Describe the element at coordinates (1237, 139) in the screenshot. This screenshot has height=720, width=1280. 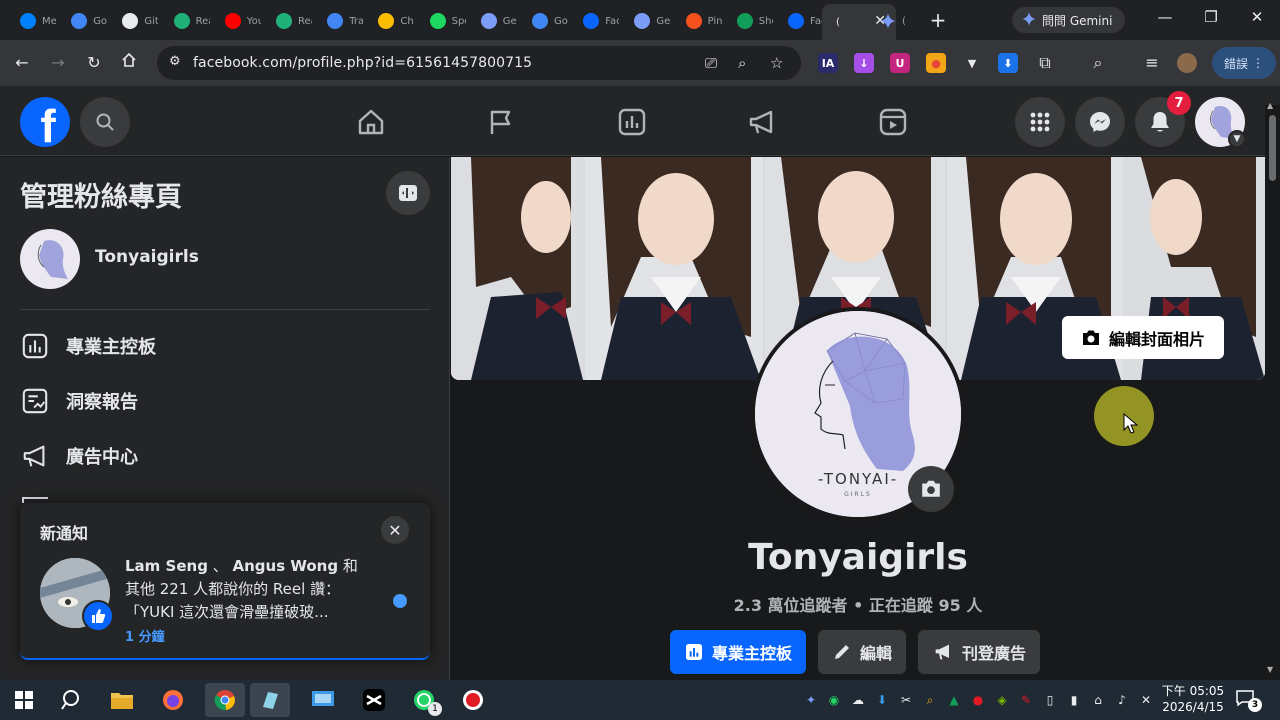
I see `account-chevron-icon: ▼` at that location.